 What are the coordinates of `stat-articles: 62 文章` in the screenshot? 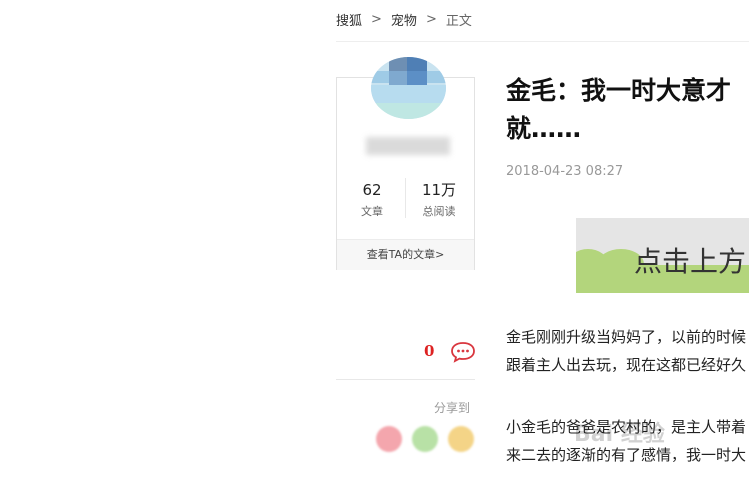 It's located at (372, 200).